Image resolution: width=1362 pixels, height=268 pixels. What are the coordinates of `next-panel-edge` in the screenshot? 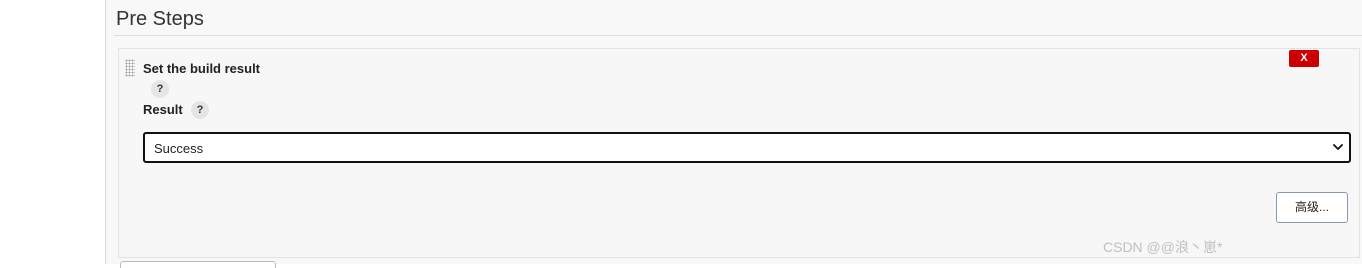 It's located at (198, 264).